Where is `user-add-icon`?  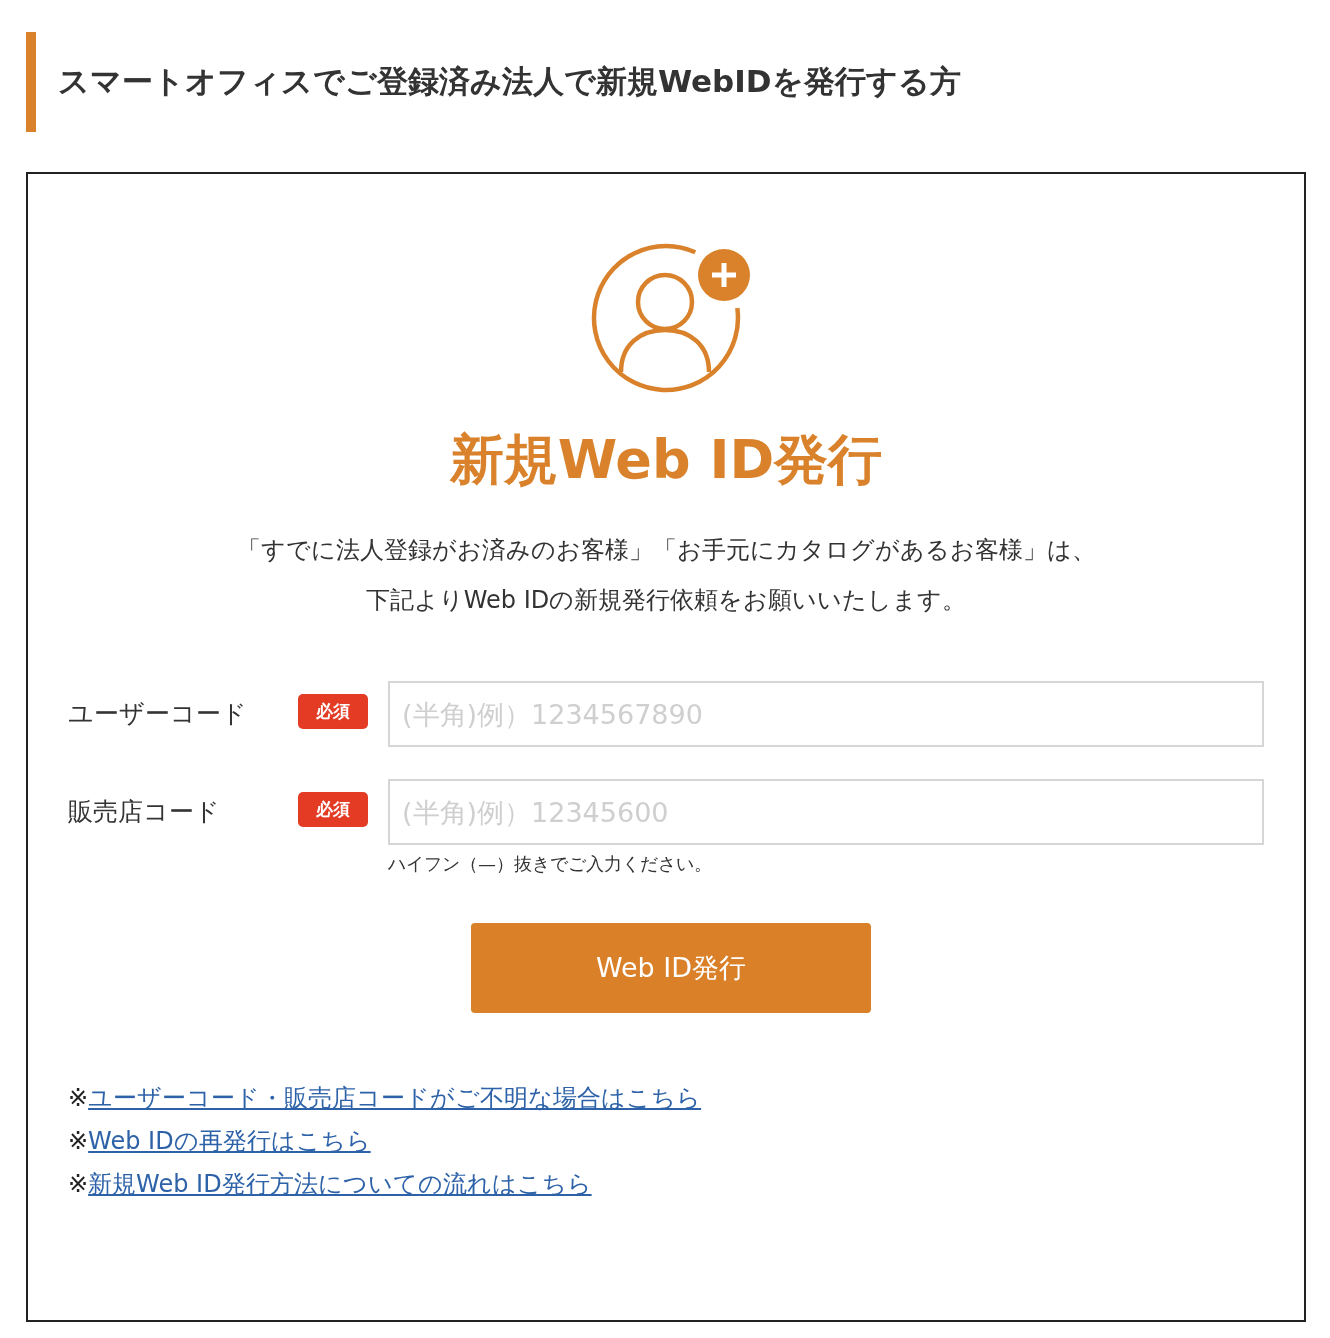 user-add-icon is located at coordinates (671, 318).